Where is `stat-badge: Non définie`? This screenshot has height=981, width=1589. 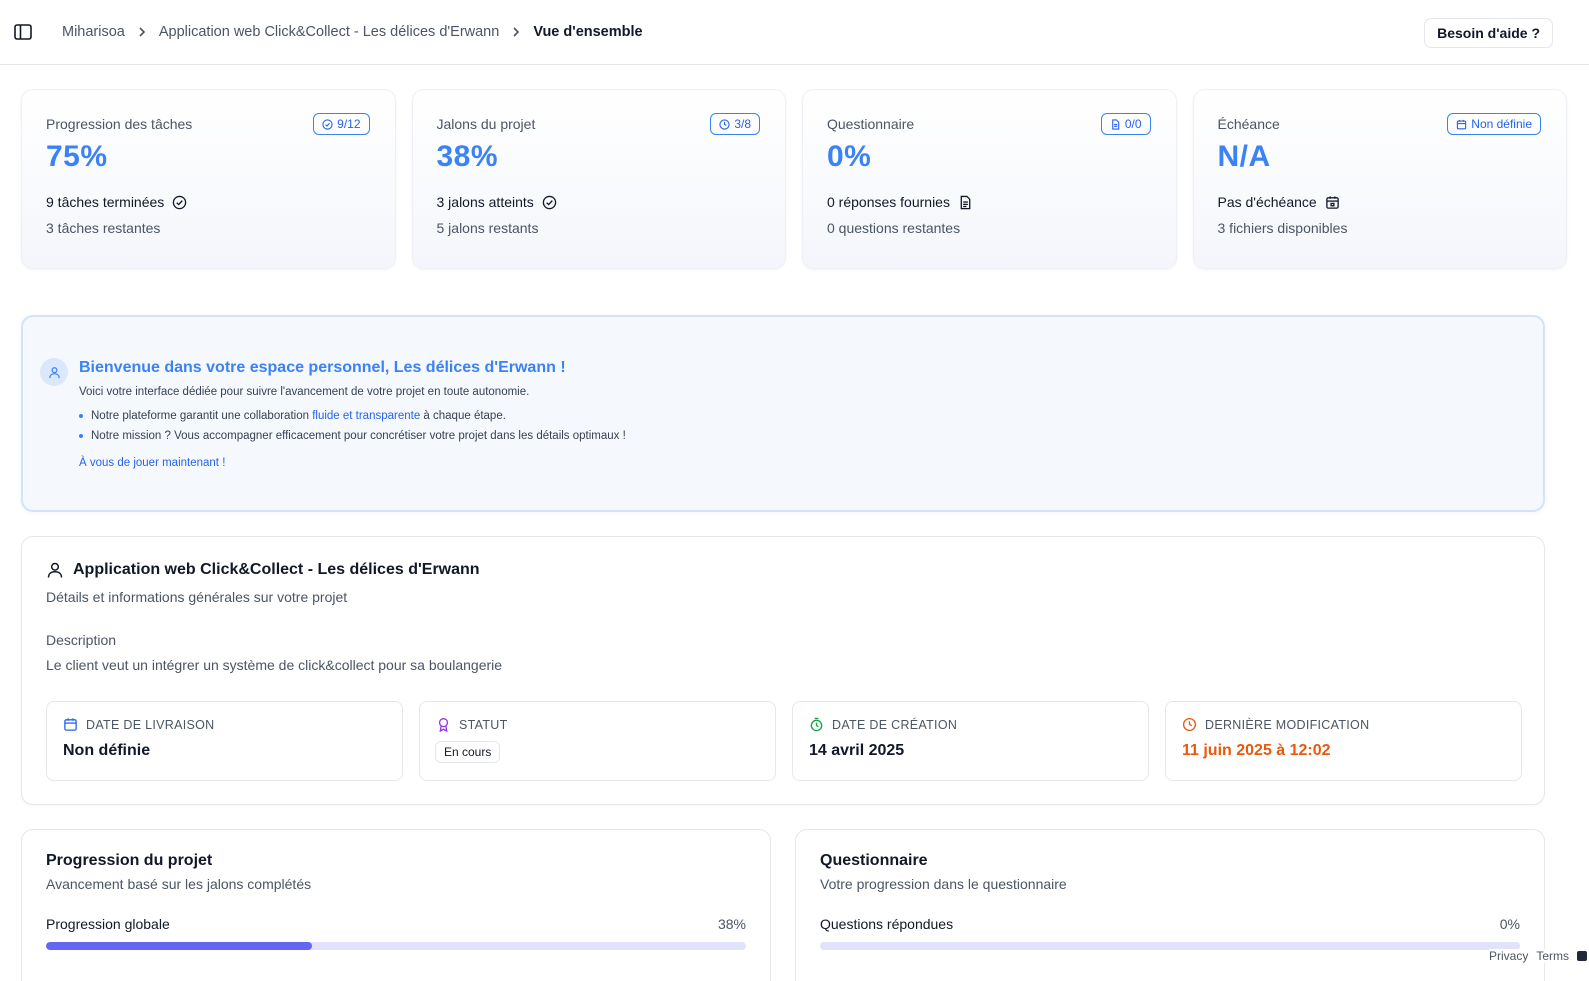
stat-badge: Non définie is located at coordinates (1494, 124).